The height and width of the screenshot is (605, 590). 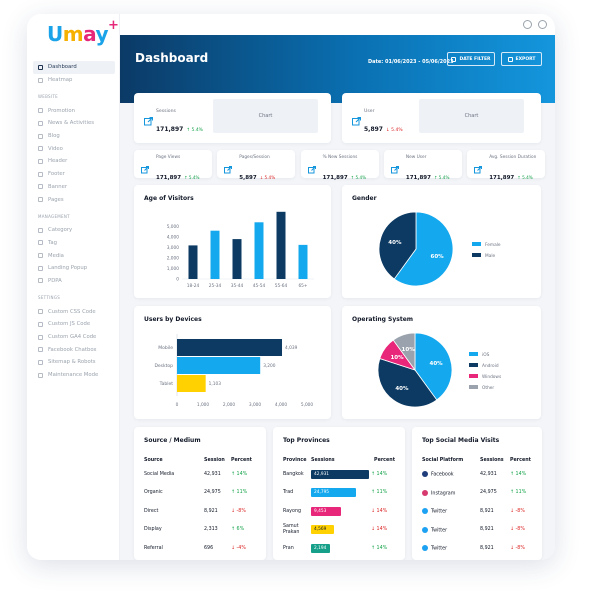 I want to click on data-label: 4,039, so click(x=291, y=348).